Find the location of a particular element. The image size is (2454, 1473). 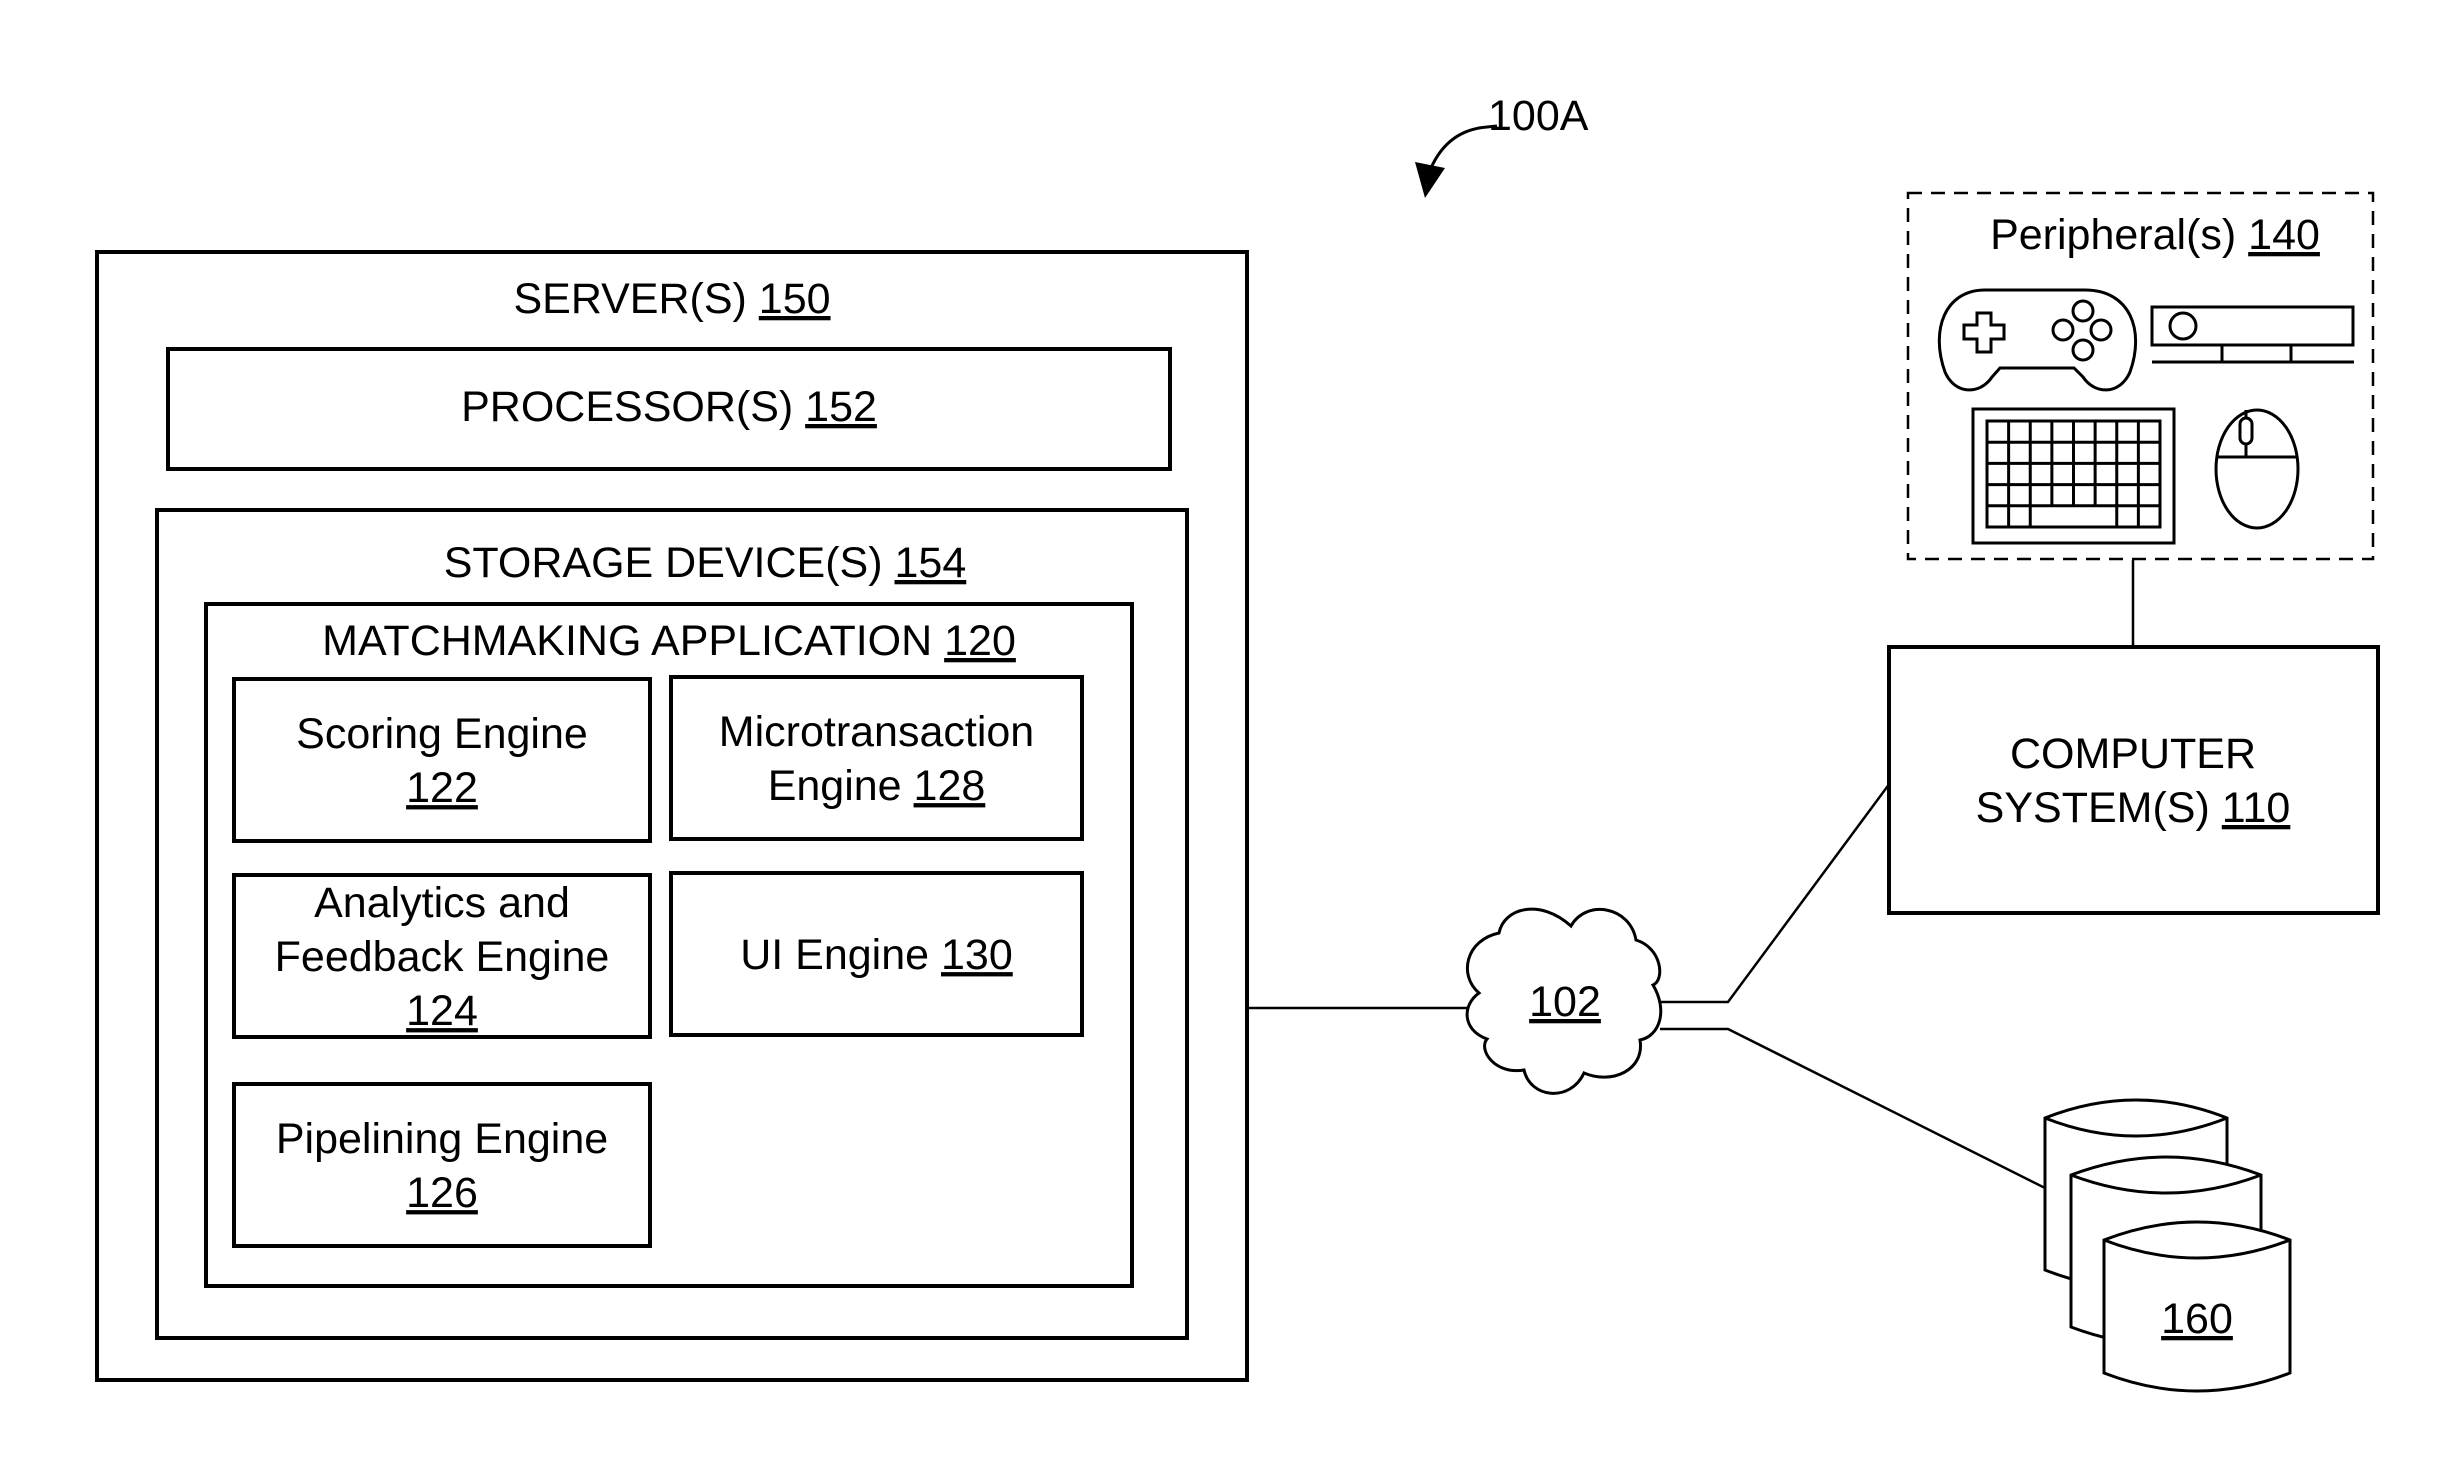

processor-title: PROCESSOR(S) 152 is located at coordinates (669, 407).